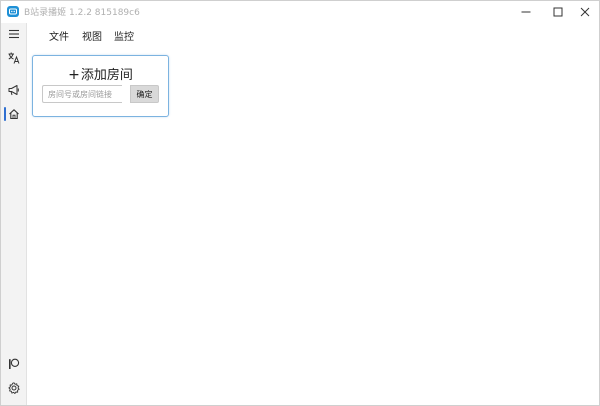  Describe the element at coordinates (313, 35) in the screenshot. I see `menu-bar: 文件 视图 监控` at that location.